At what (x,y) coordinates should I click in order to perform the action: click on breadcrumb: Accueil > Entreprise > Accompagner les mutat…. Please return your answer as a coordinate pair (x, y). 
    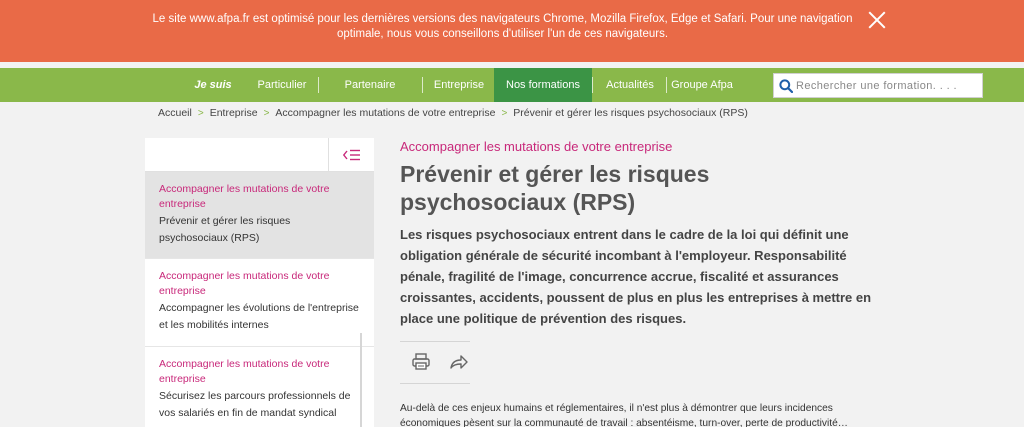
    Looking at the image, I should click on (453, 113).